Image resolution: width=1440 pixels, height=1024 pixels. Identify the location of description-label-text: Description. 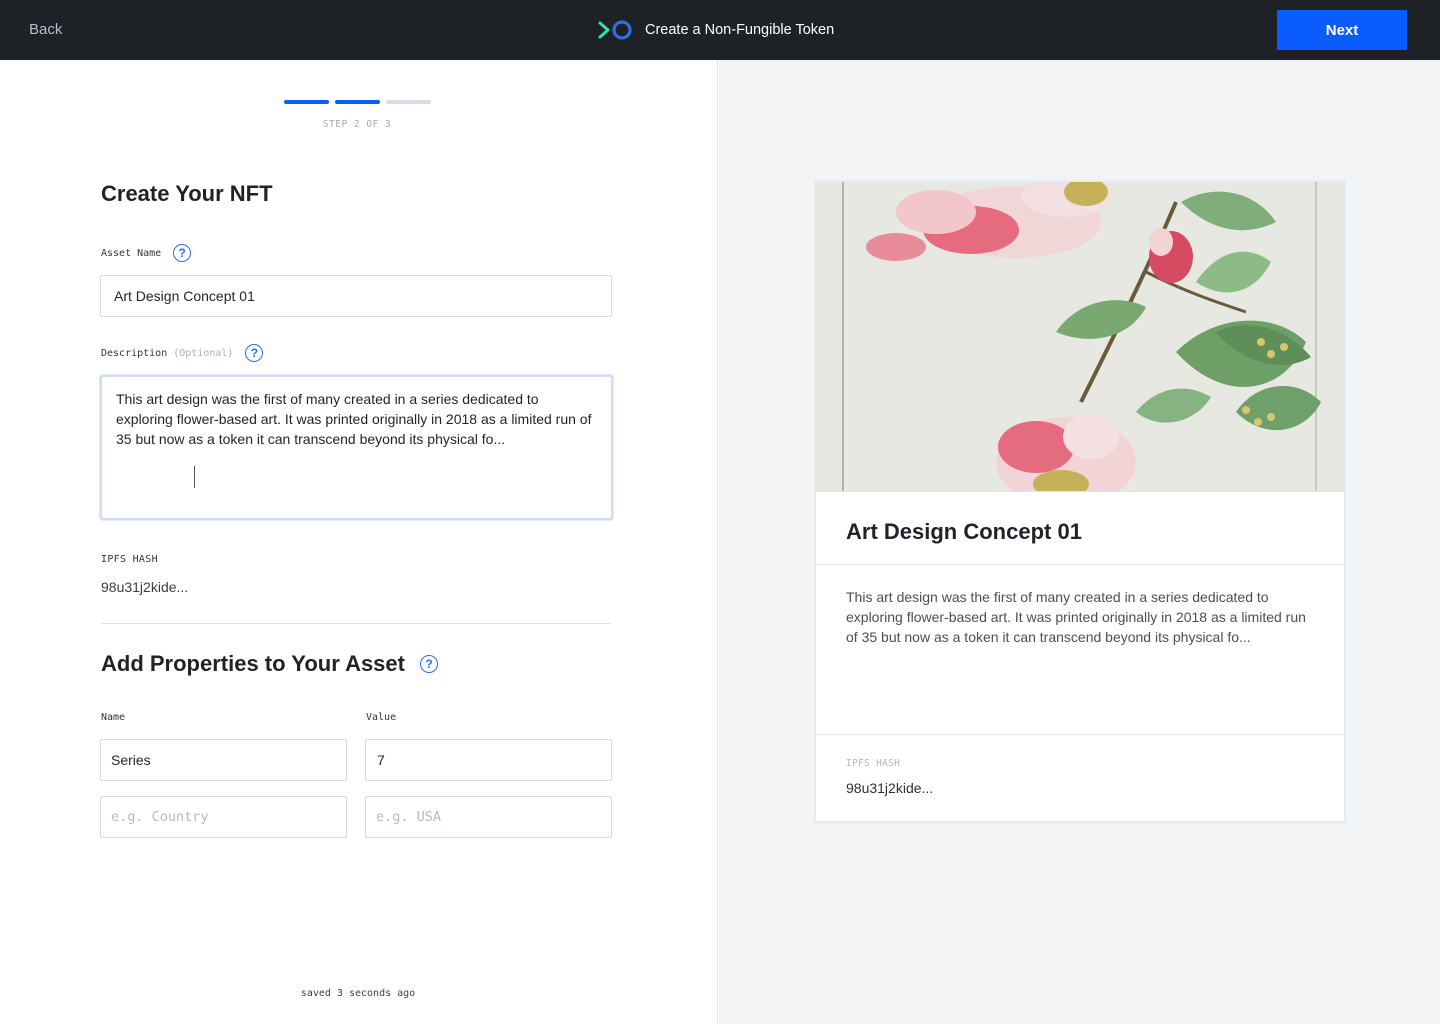
(134, 353).